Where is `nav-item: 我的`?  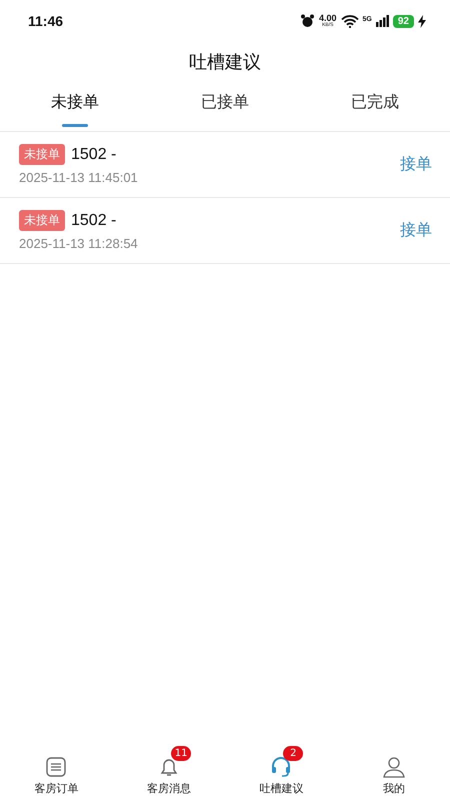 nav-item: 我的 is located at coordinates (394, 768).